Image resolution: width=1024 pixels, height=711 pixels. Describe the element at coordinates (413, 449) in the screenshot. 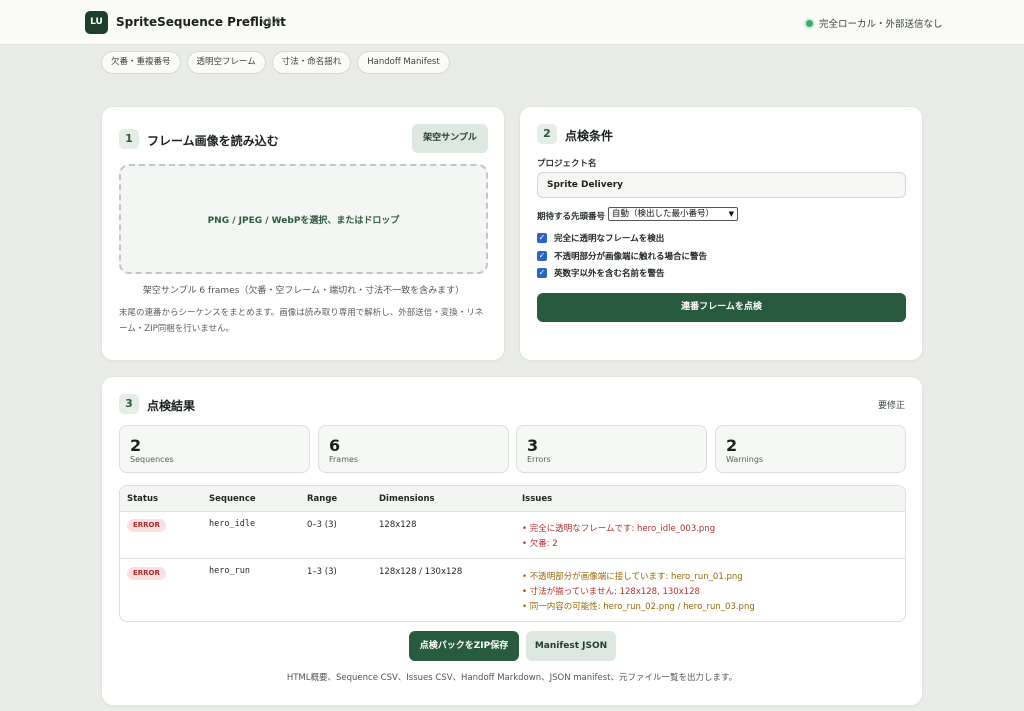

I see `stat-frames: 6 Frames` at that location.